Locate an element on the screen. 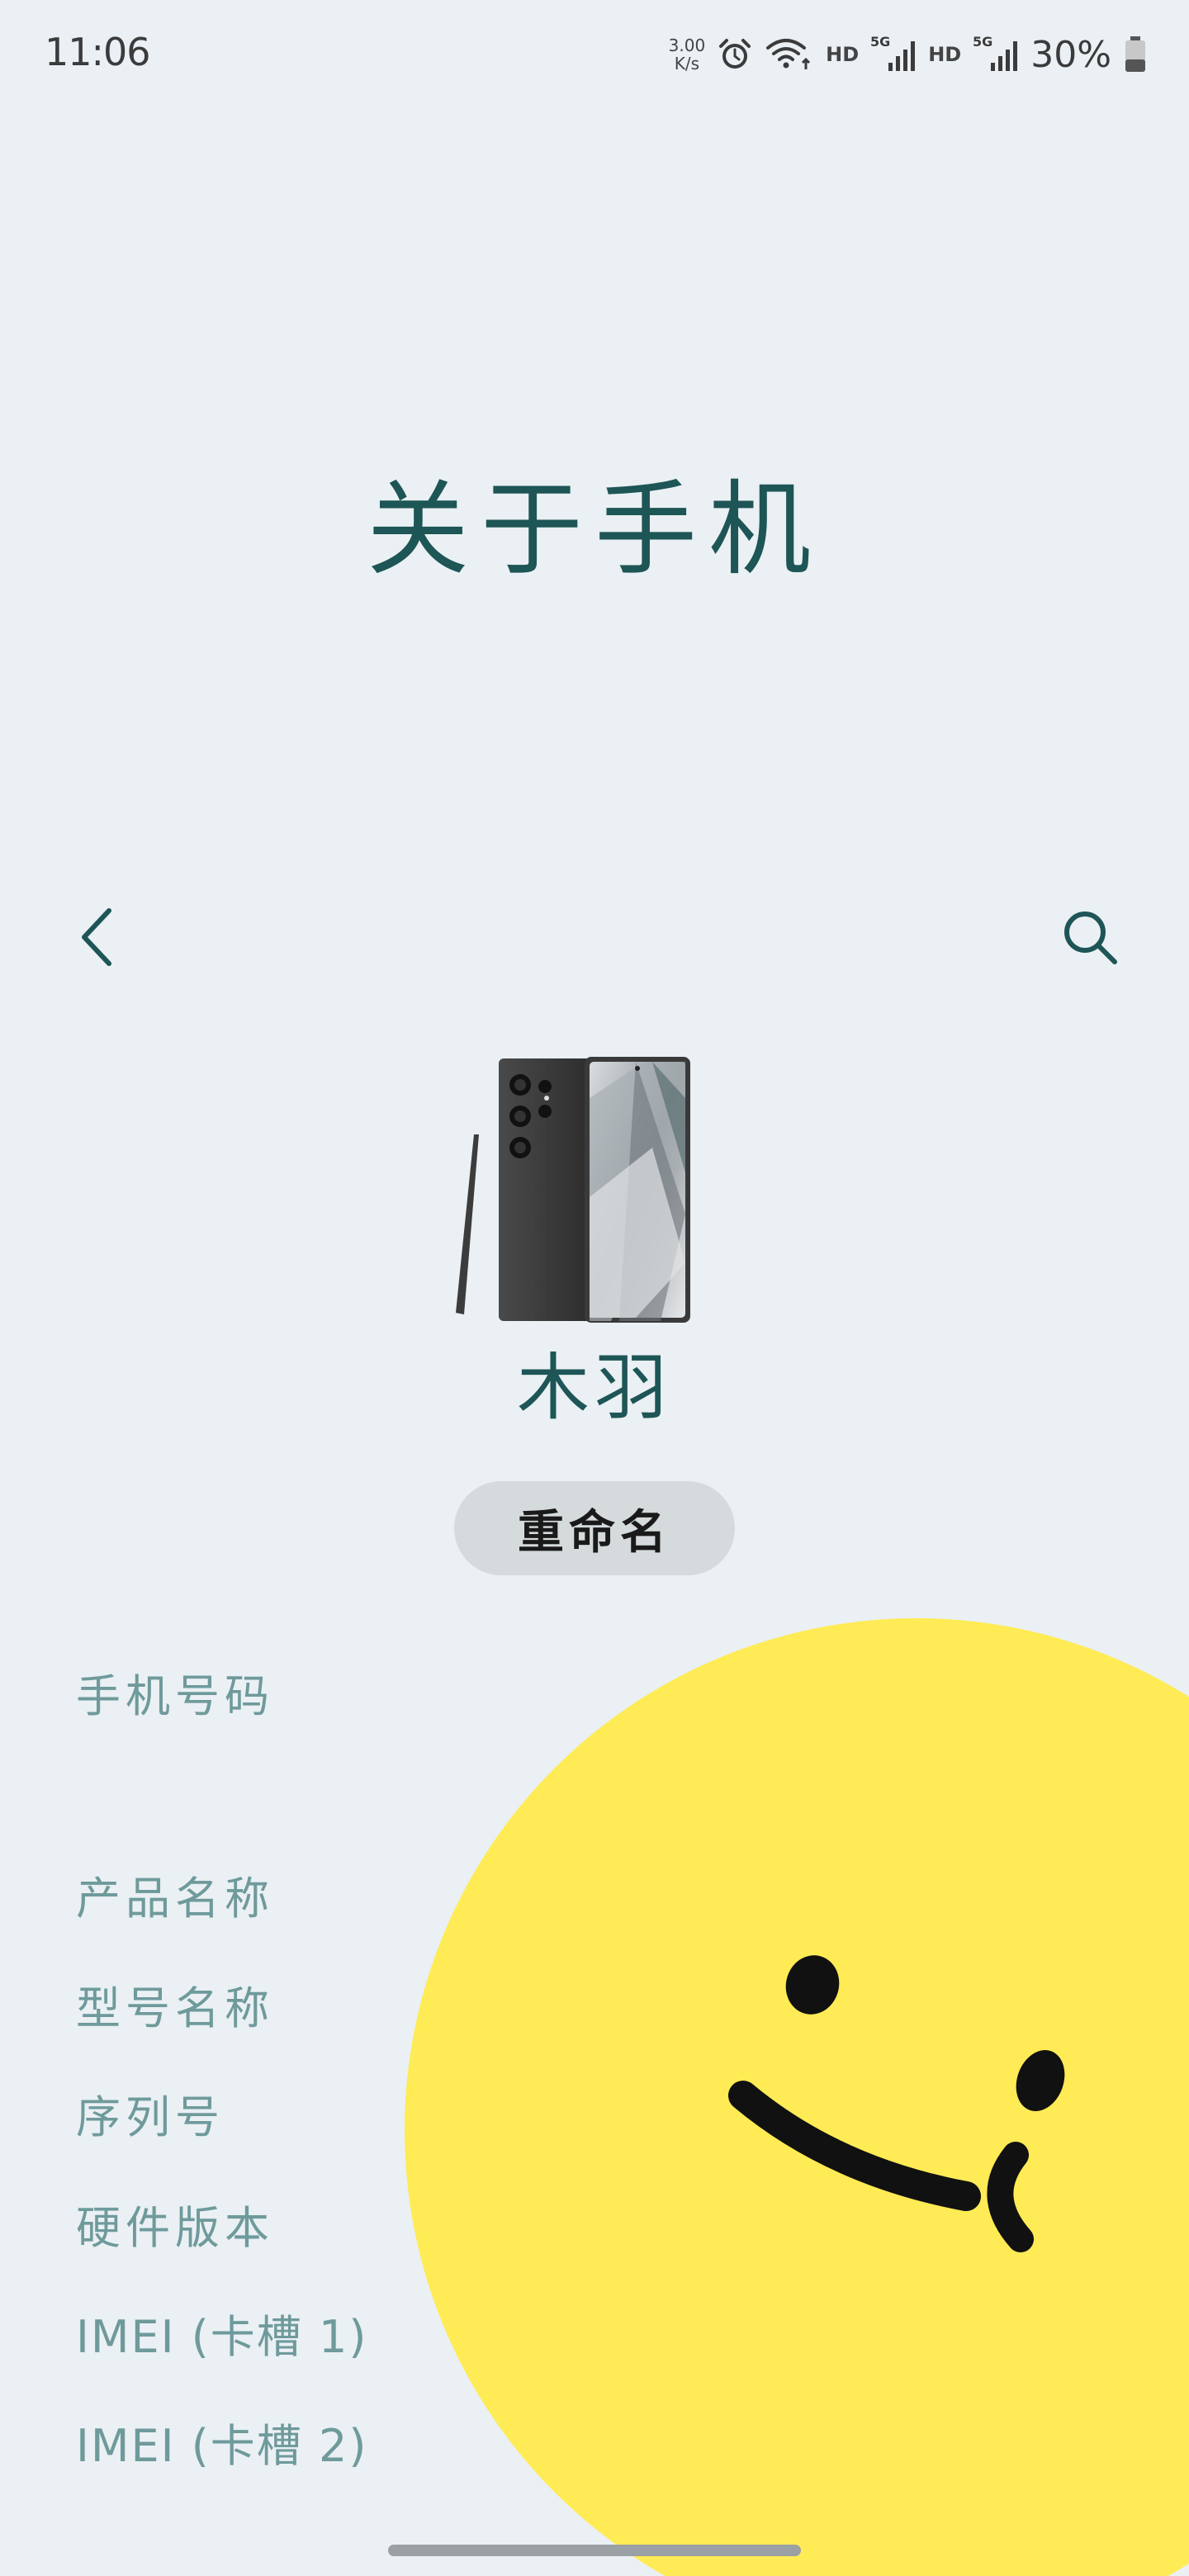  battery-percentage: 30% is located at coordinates (1070, 54).